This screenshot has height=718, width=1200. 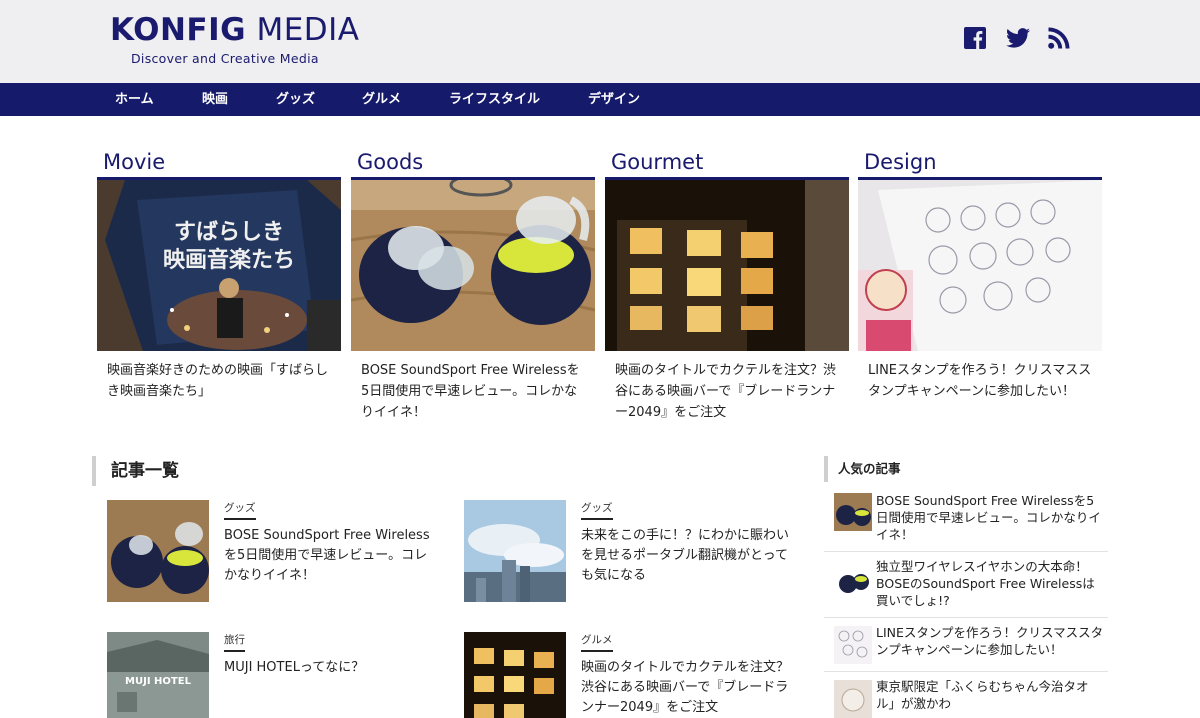 What do you see at coordinates (686, 556) in the screenshot?
I see `article-title: 未来をこの手に！？にわかに賑わいを見せるポータブル翻訳機がとっても気になる` at bounding box center [686, 556].